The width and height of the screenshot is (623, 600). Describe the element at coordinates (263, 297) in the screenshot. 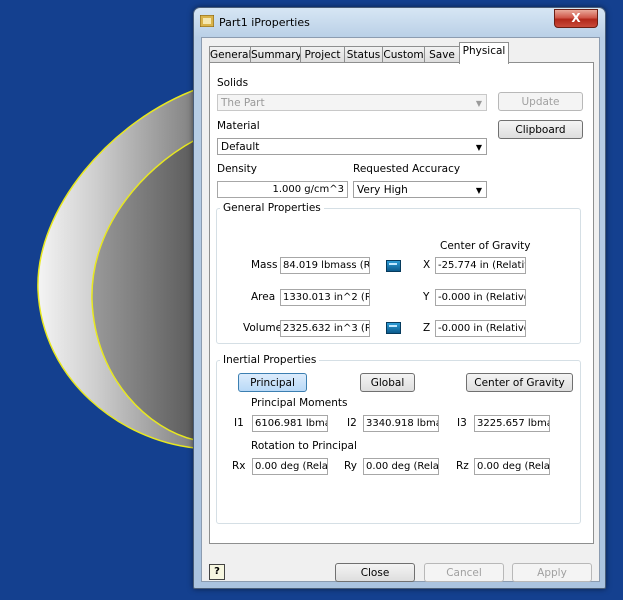

I see `area-label: Area` at that location.